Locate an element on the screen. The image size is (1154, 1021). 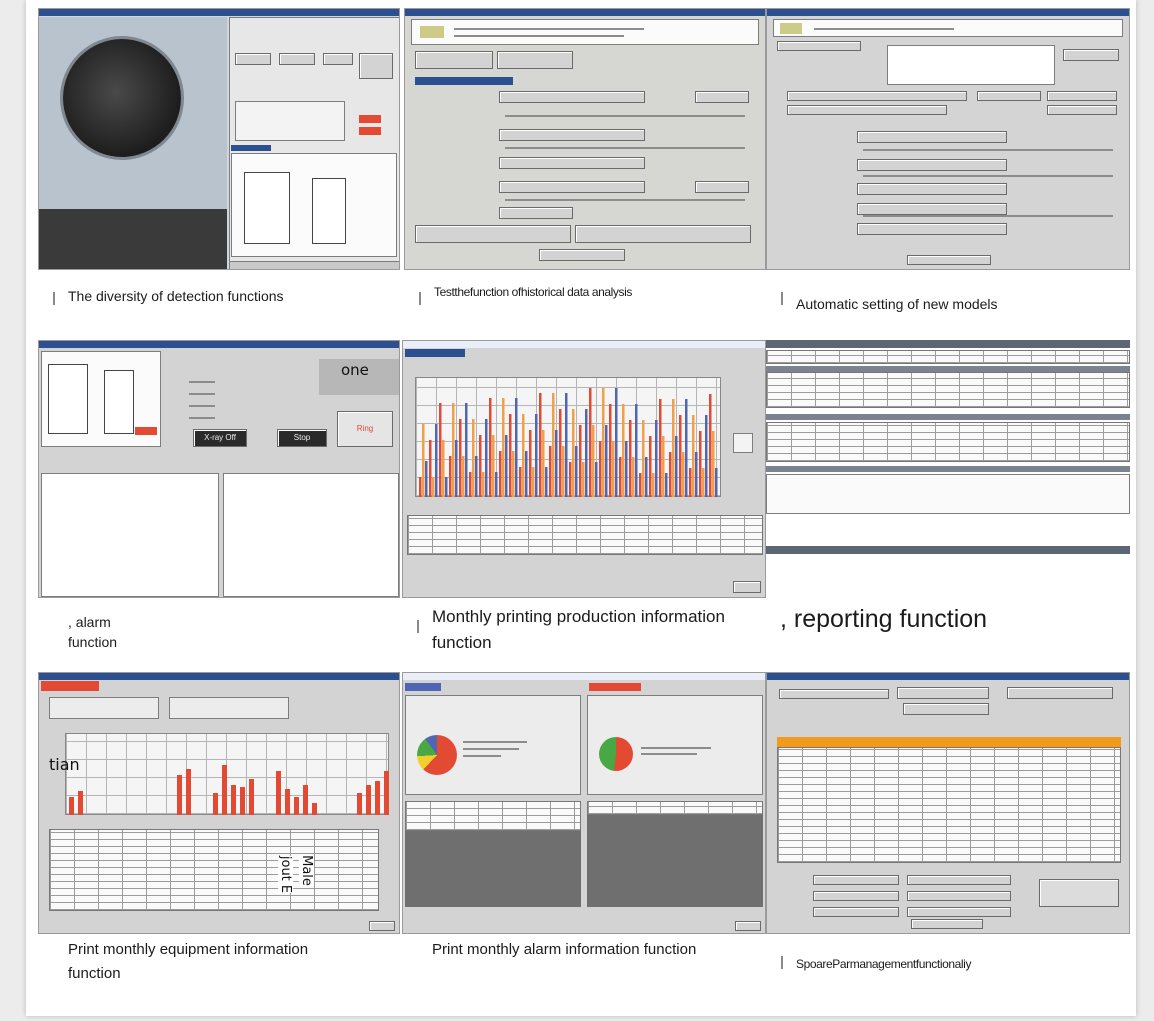
header-text-line is located at coordinates (549, 29).